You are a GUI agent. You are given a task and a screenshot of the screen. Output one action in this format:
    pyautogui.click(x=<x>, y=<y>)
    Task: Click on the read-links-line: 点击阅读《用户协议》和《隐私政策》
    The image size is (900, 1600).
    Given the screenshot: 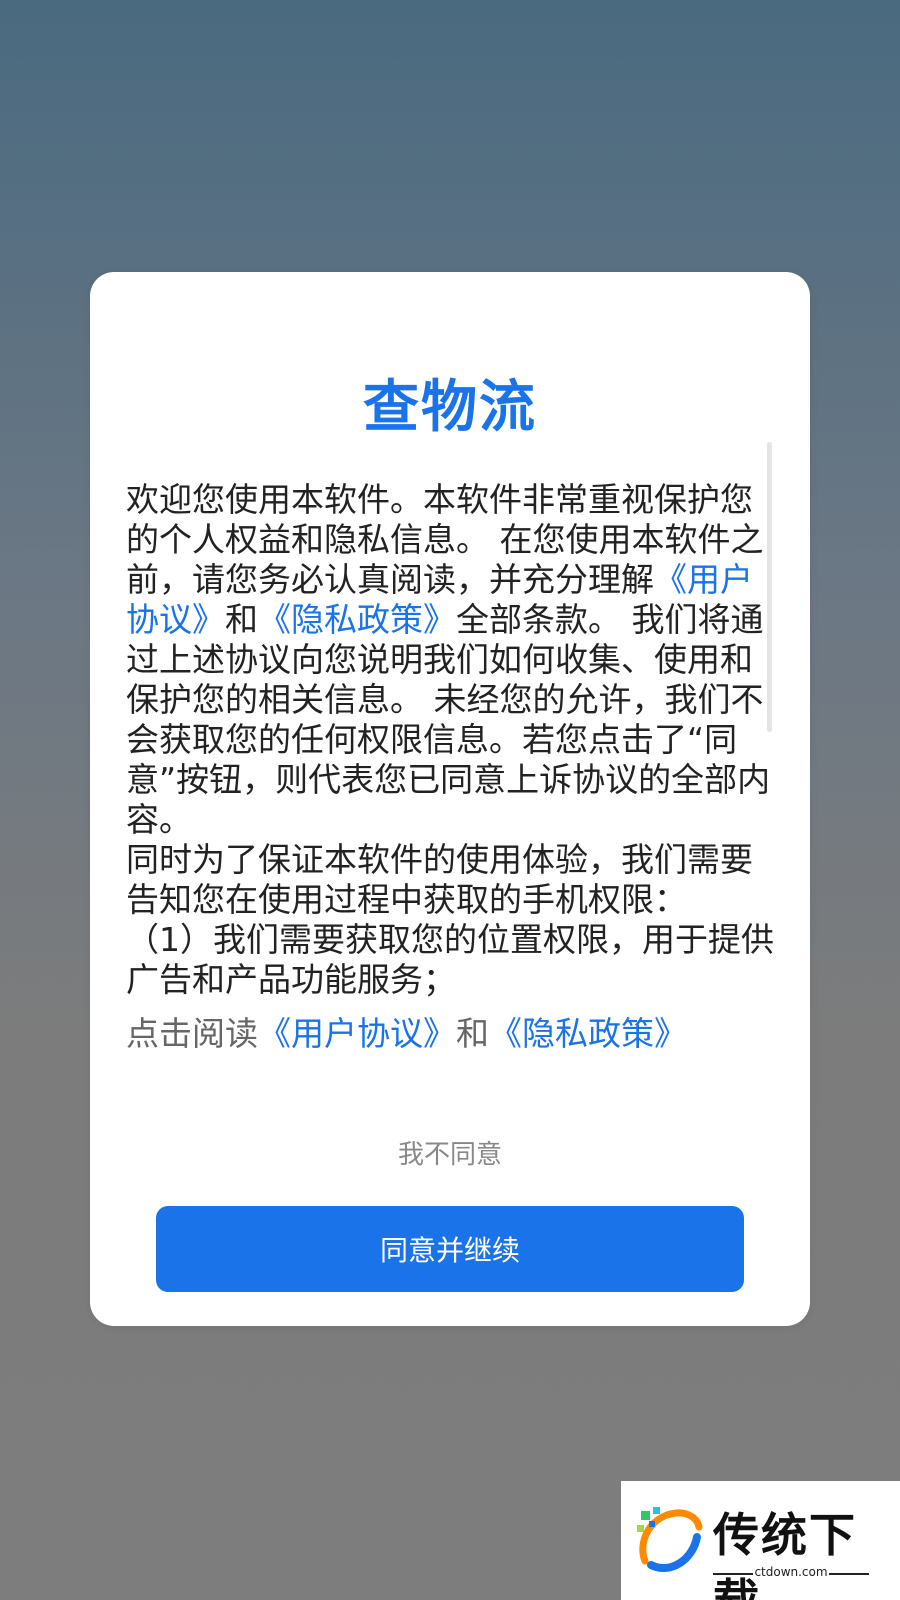 What is the action you would take?
    pyautogui.click(x=451, y=1034)
    